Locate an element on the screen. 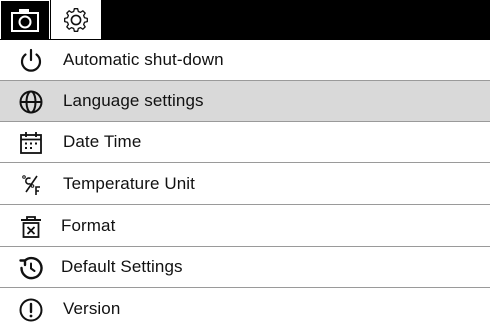  menu-item-label: Version is located at coordinates (92, 308).